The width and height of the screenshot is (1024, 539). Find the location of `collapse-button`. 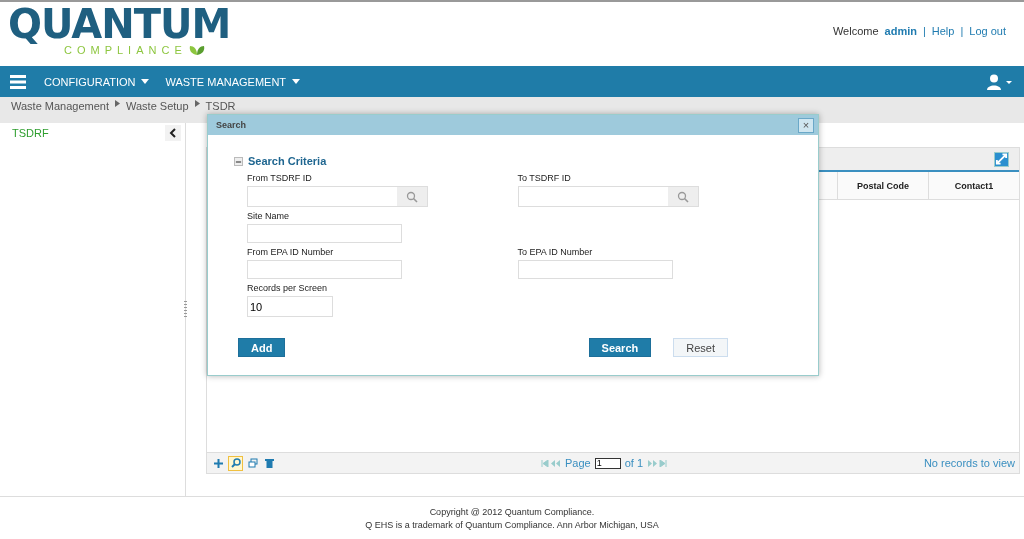

collapse-button is located at coordinates (173, 133).